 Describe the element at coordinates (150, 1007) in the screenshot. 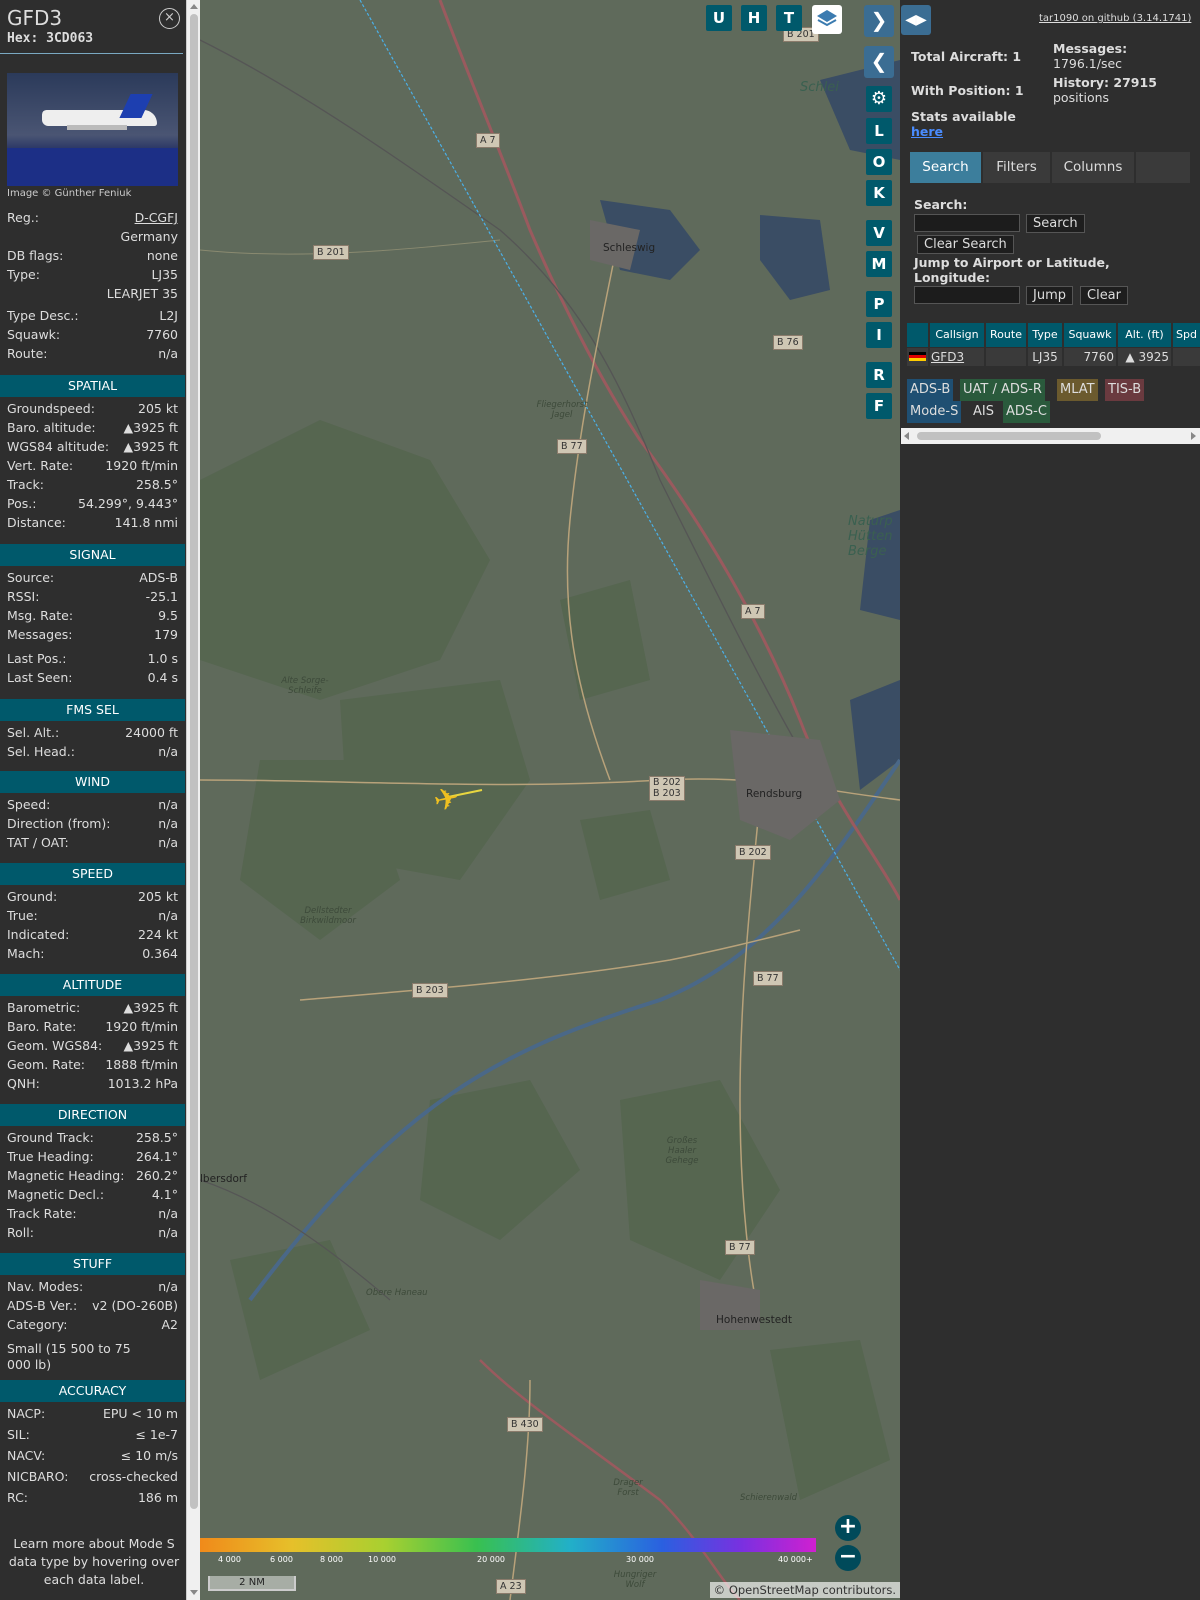

I see `altitude-value: ▲3925 ft` at that location.